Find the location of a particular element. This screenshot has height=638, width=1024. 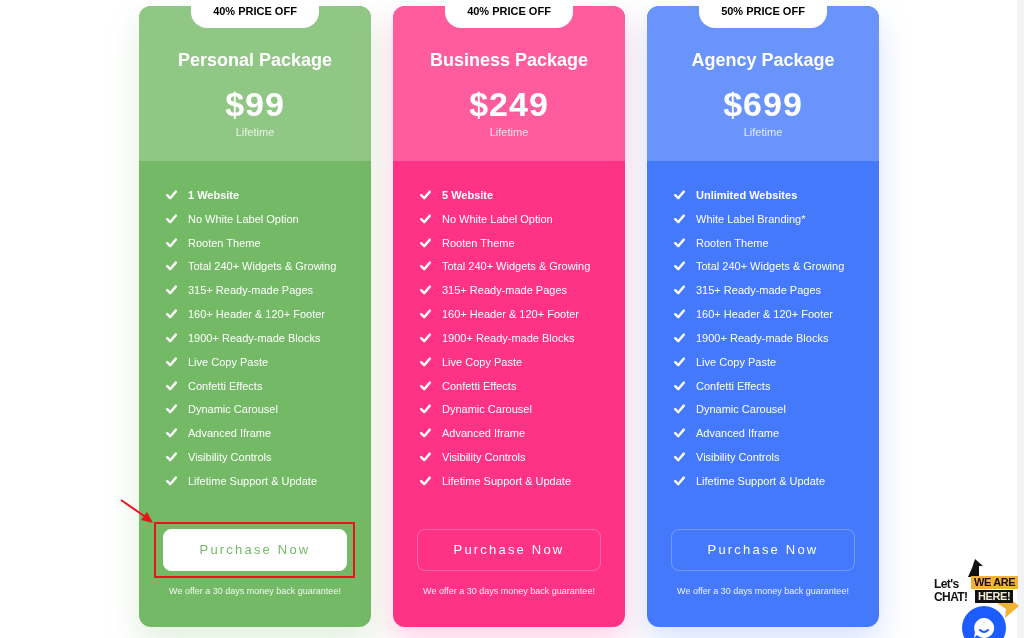

chat-banner: WE ARE is located at coordinates (995, 582).